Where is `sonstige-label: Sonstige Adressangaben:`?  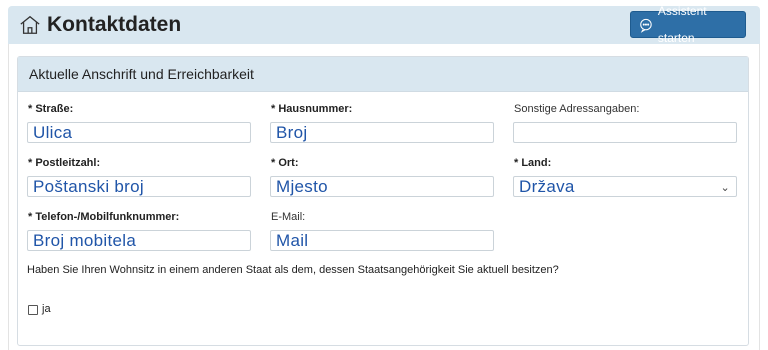 sonstige-label: Sonstige Adressangaben: is located at coordinates (577, 109).